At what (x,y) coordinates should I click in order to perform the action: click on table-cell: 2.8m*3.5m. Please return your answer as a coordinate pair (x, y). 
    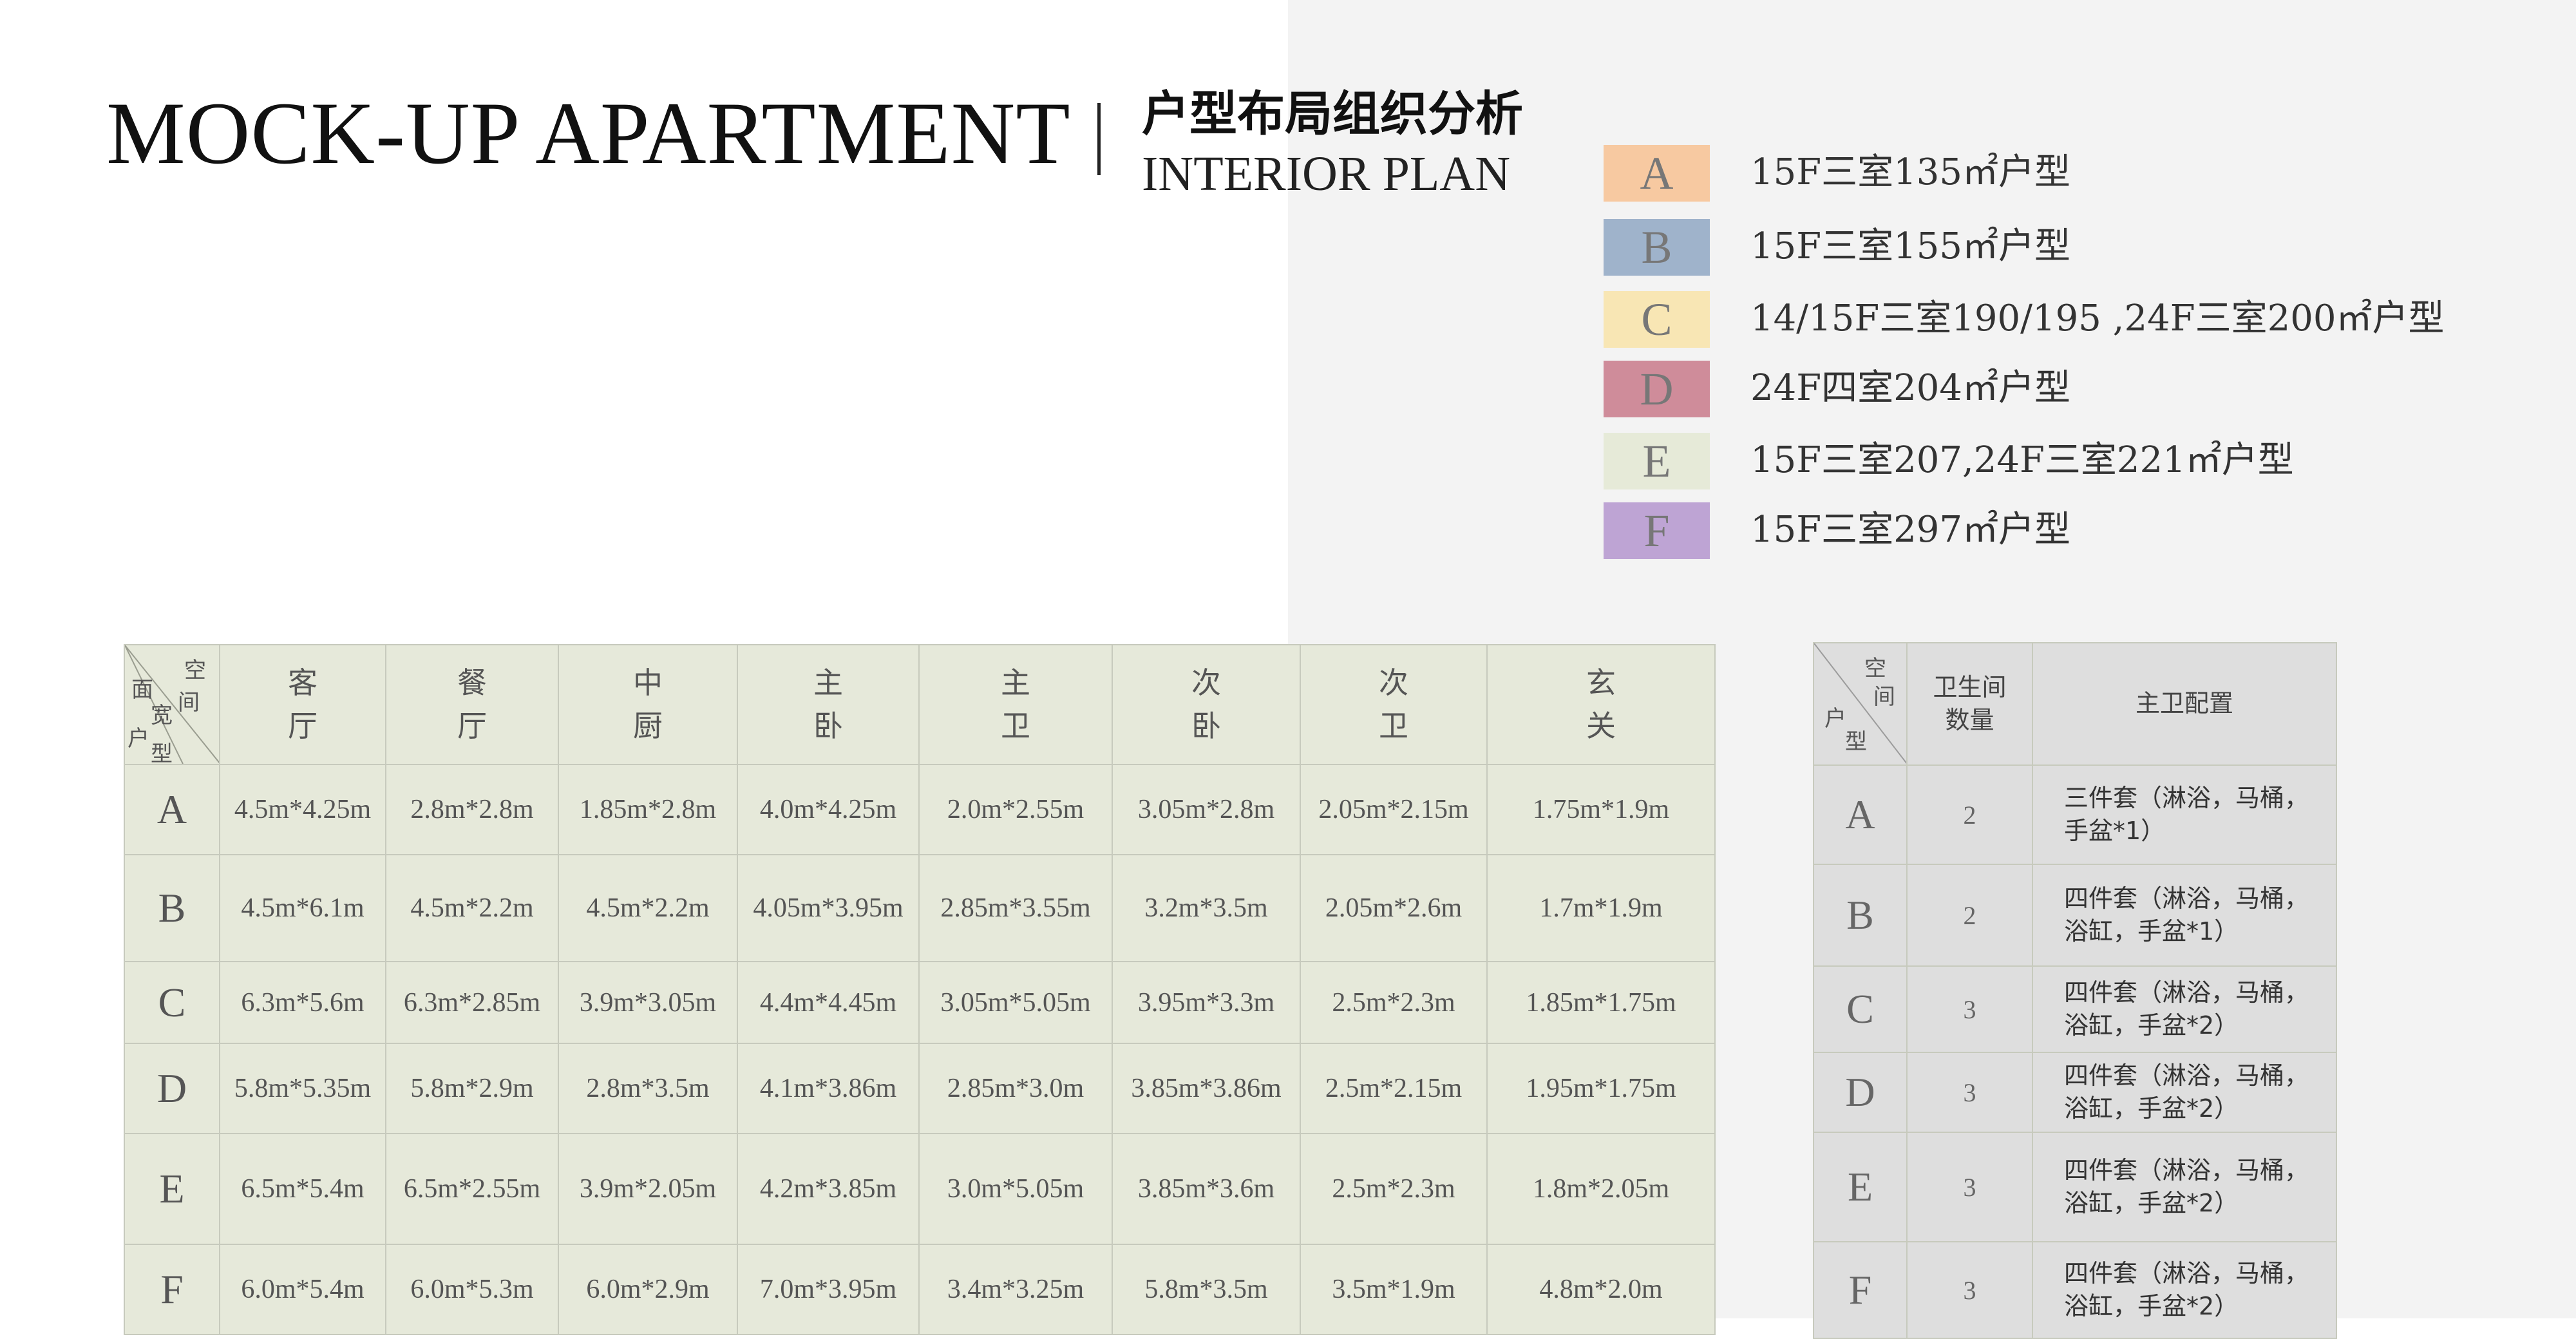
    Looking at the image, I should click on (648, 1088).